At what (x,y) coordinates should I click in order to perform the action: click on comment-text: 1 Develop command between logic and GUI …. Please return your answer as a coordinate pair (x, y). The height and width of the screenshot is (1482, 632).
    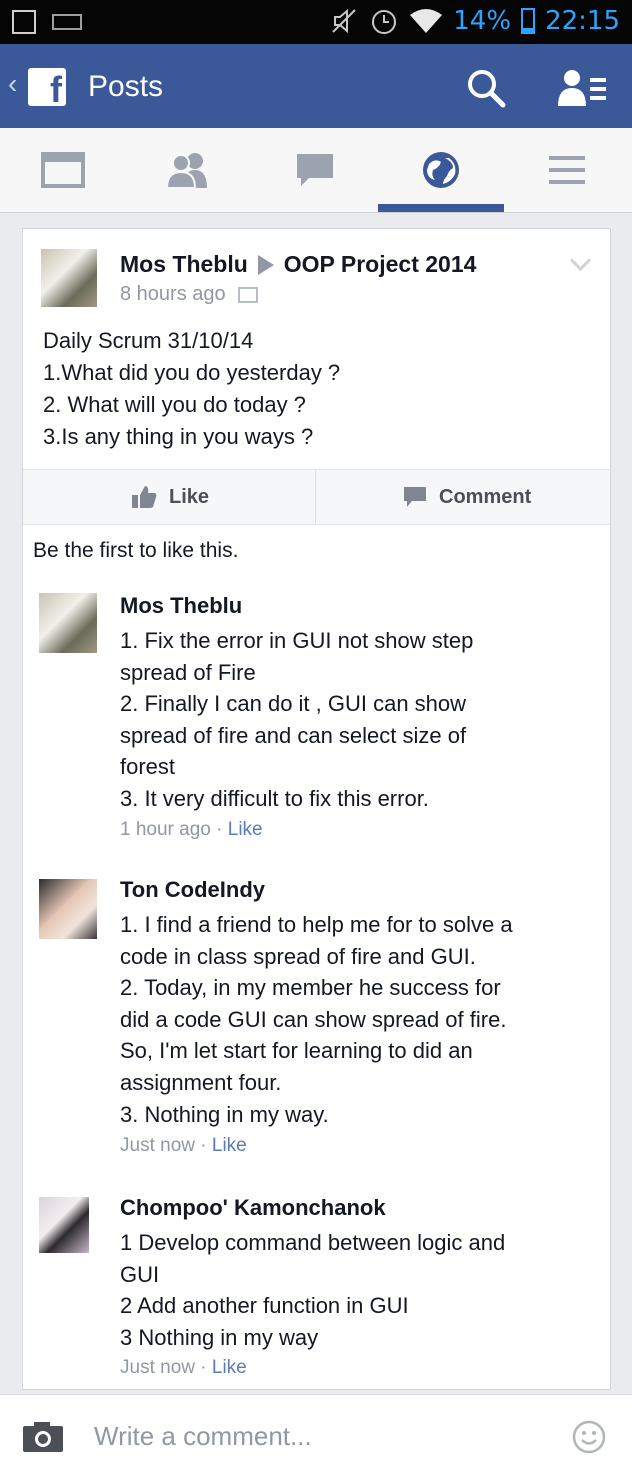
    Looking at the image, I should click on (355, 1290).